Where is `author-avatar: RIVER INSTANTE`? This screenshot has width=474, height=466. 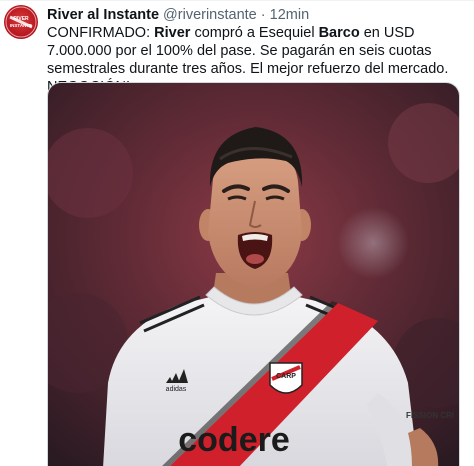
author-avatar: RIVER INSTANTE is located at coordinates (21, 22).